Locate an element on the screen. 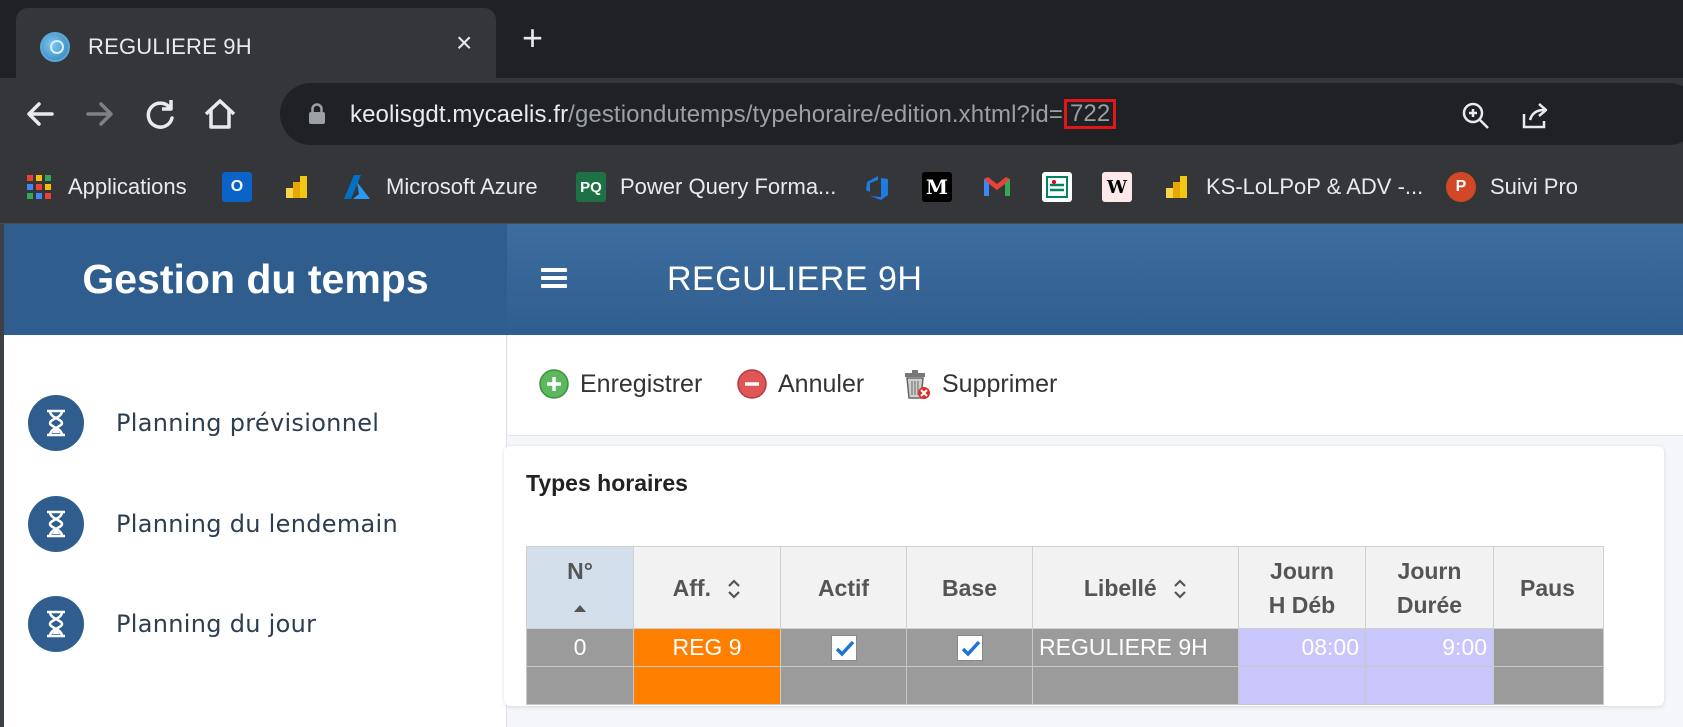 The width and height of the screenshot is (1683, 727). sidebar-item-label: Planning du lendemain is located at coordinates (257, 524).